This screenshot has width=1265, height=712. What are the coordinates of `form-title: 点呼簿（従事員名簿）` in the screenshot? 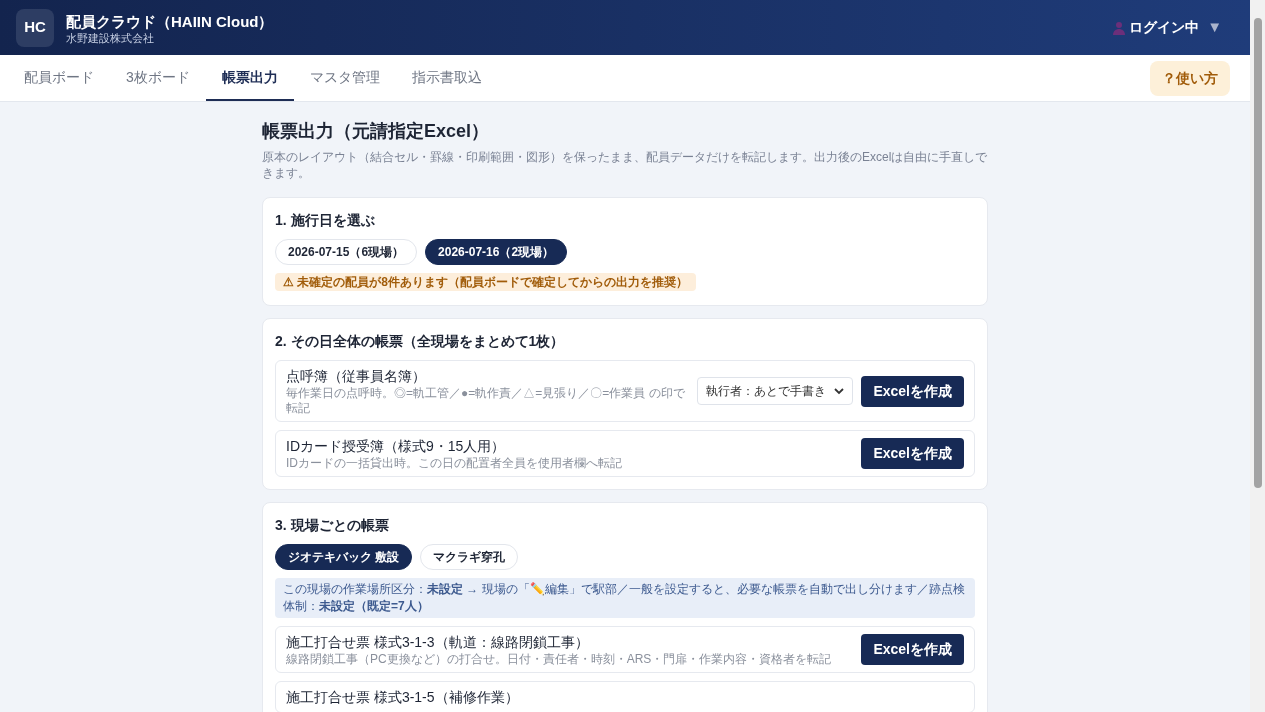 It's located at (356, 376).